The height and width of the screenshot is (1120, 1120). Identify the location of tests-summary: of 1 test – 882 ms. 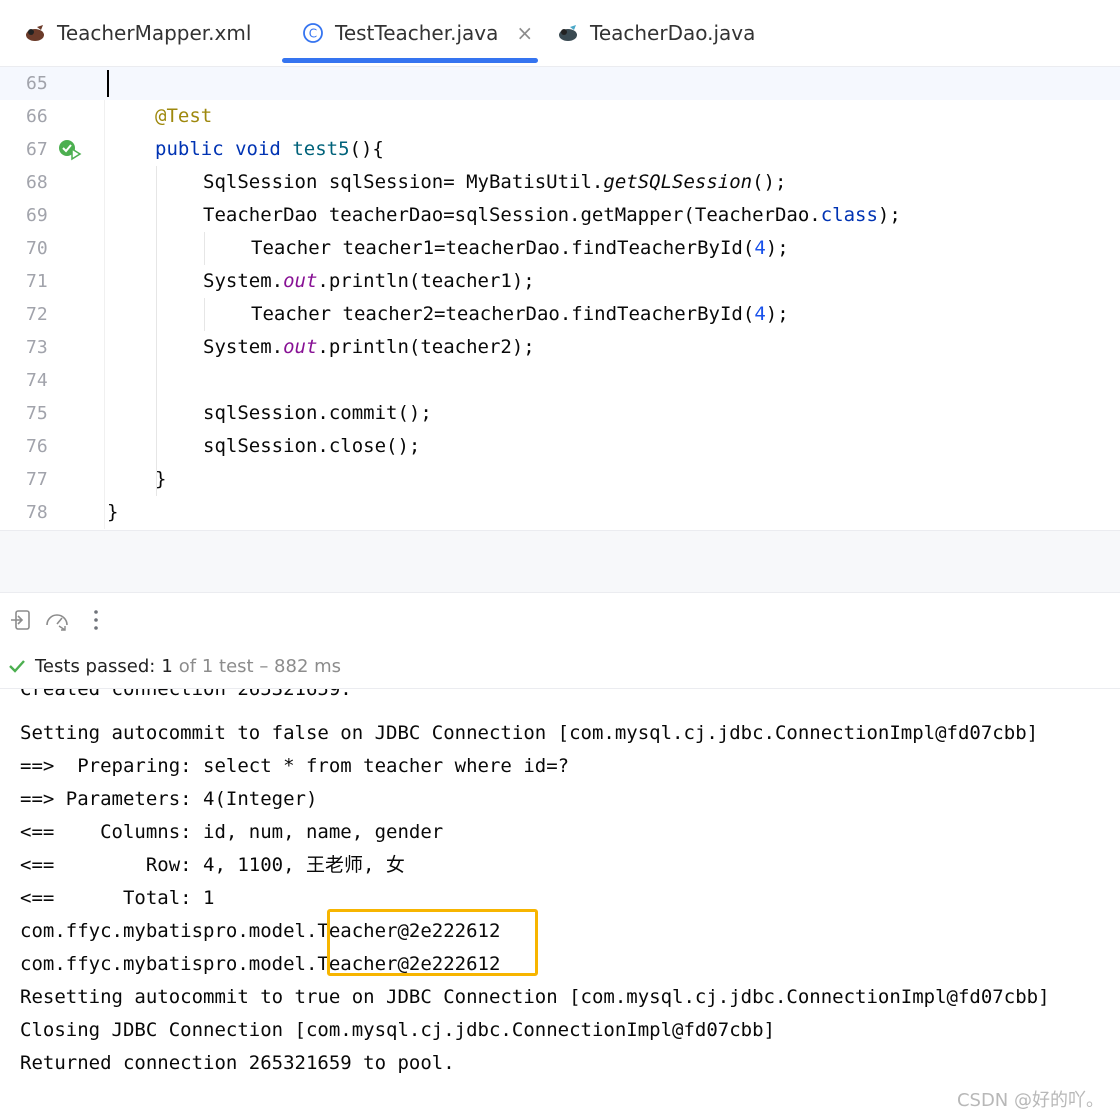
(260, 666).